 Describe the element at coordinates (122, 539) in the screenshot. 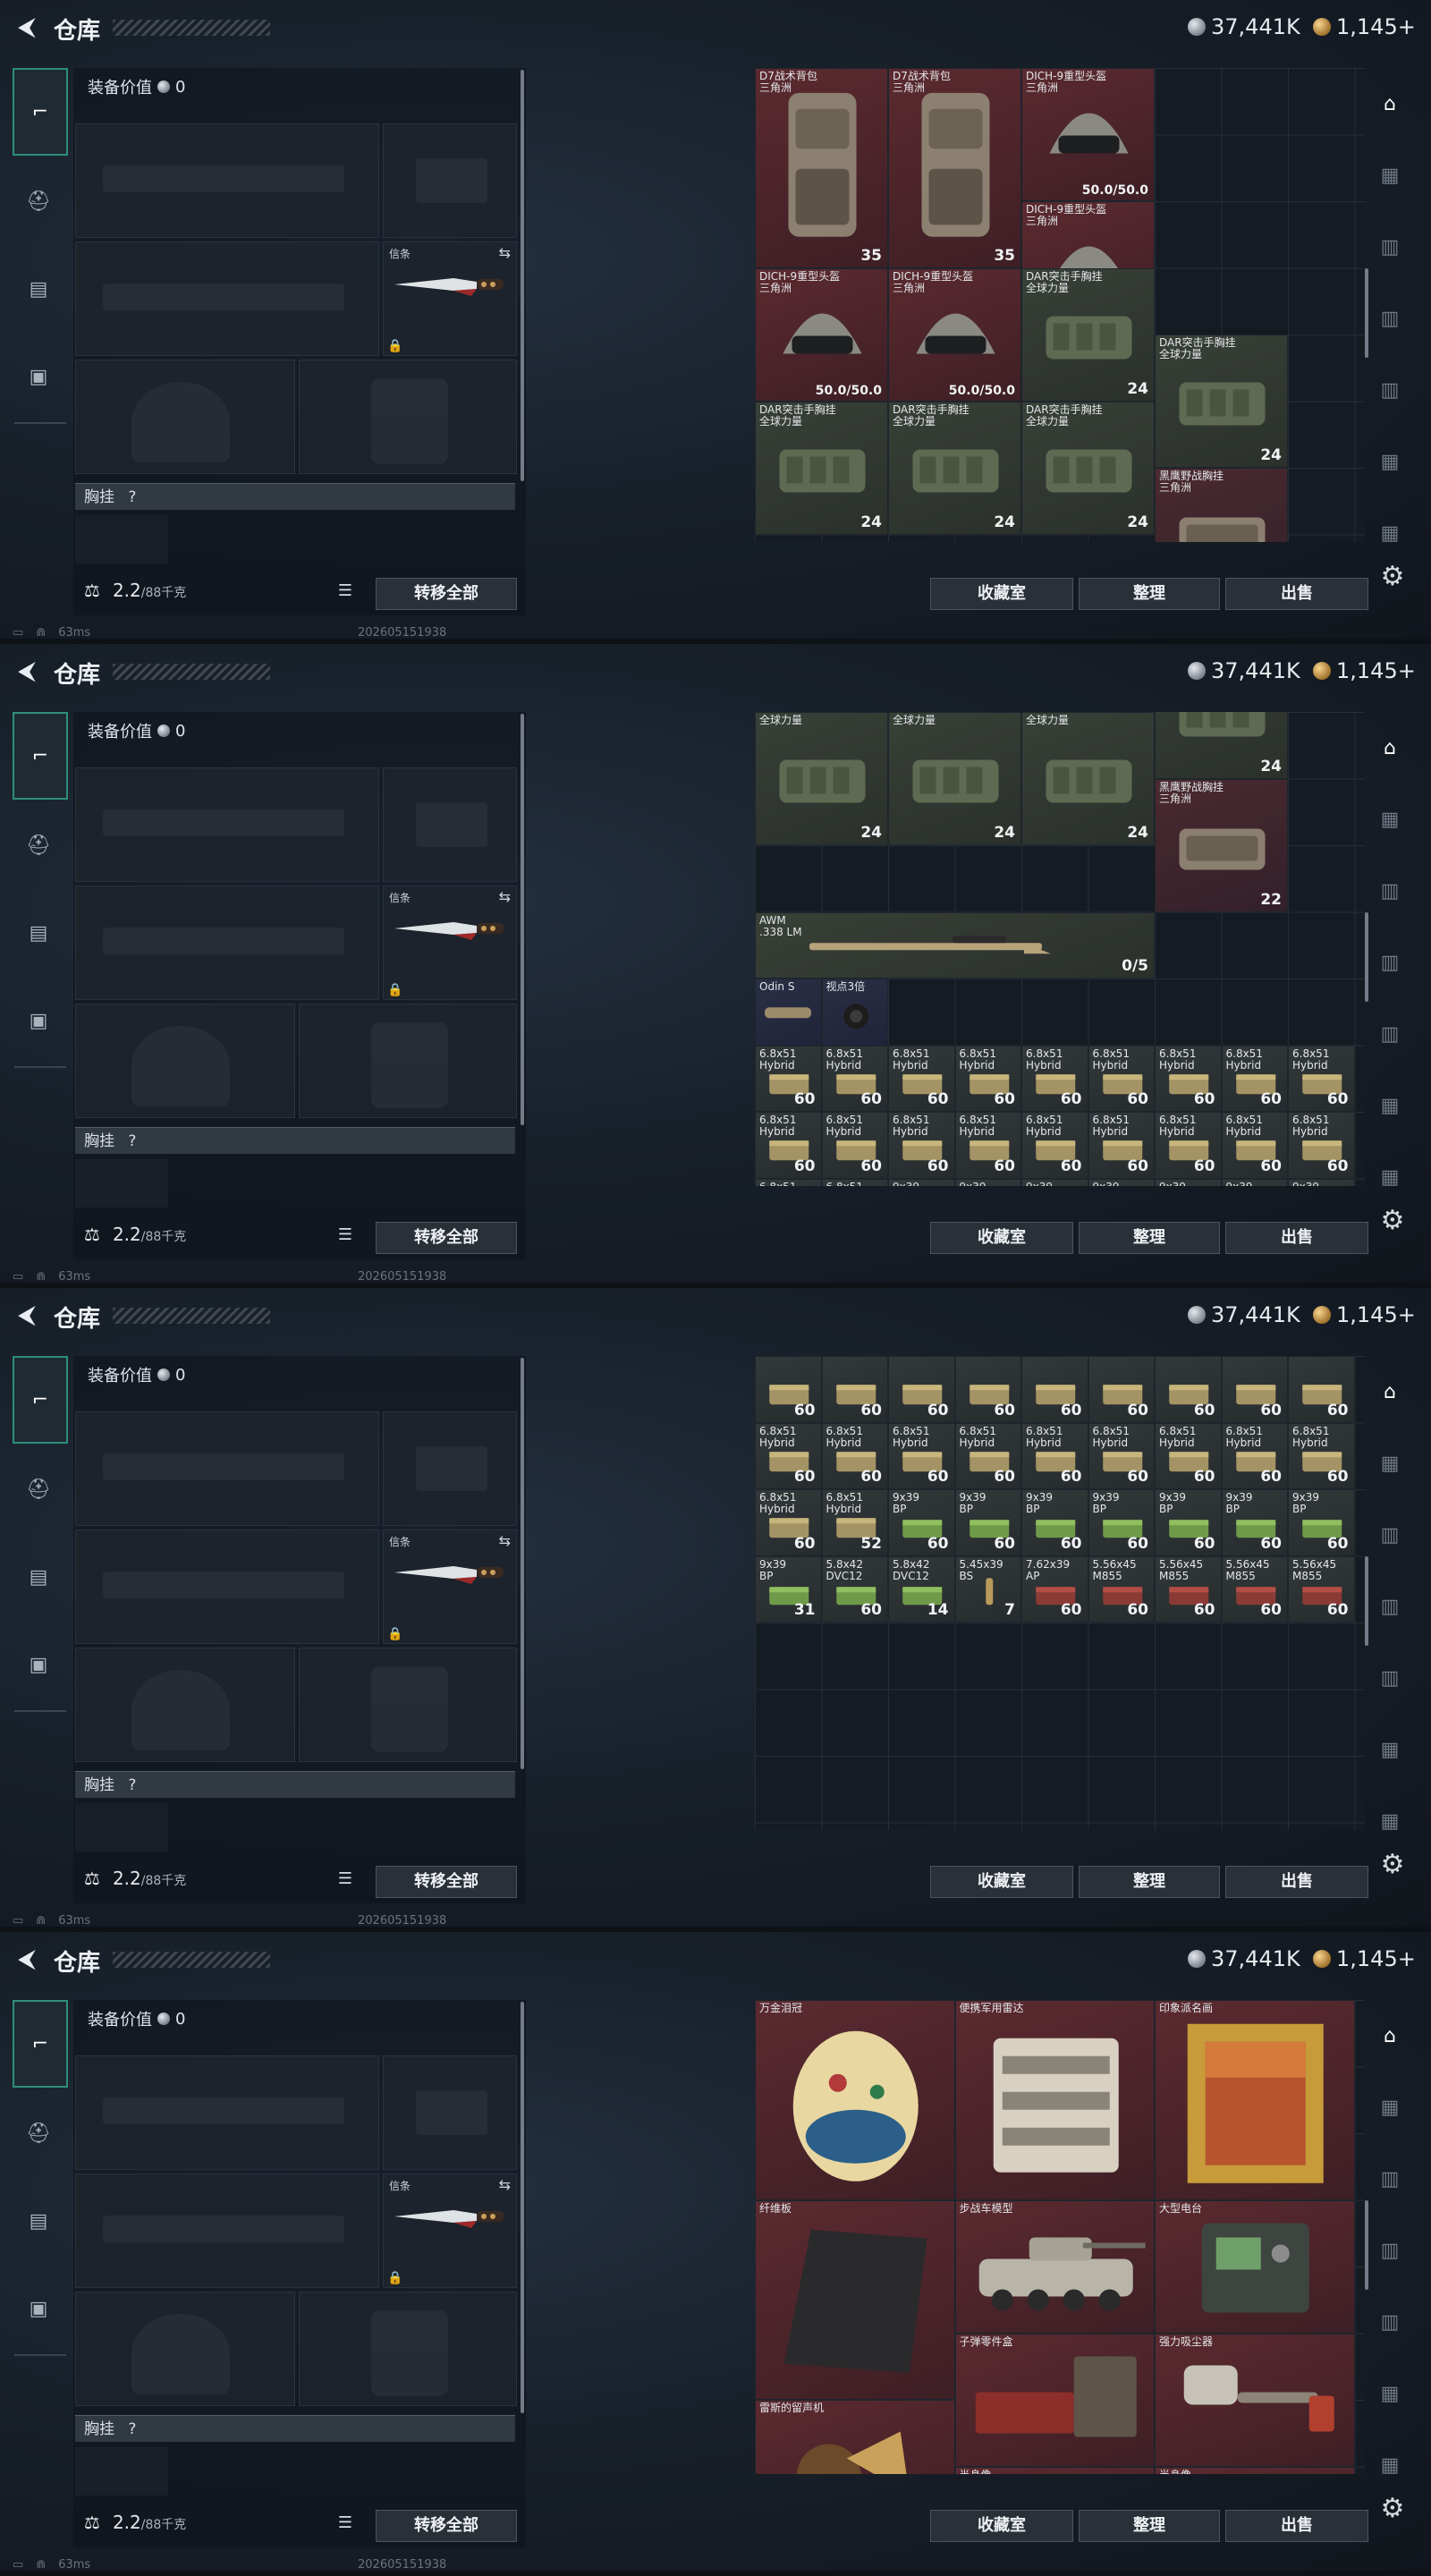

I see `chest-rig-slot` at that location.